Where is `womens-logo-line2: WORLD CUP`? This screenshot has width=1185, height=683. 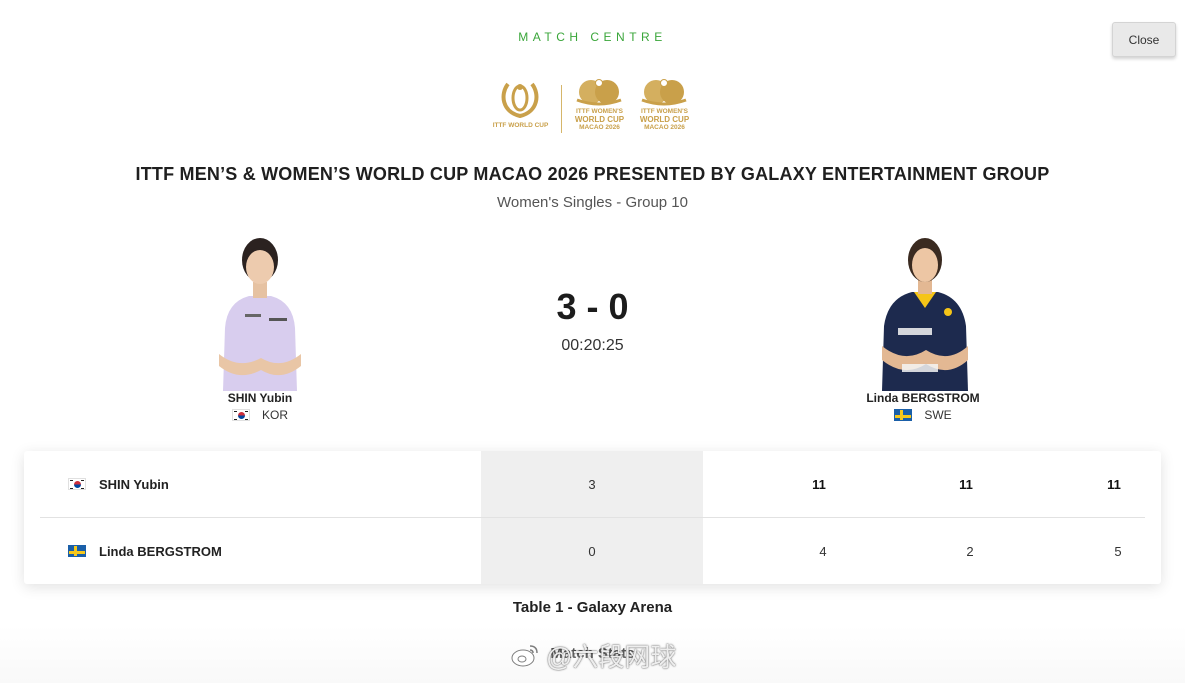 womens-logo-line2: WORLD CUP is located at coordinates (599, 119).